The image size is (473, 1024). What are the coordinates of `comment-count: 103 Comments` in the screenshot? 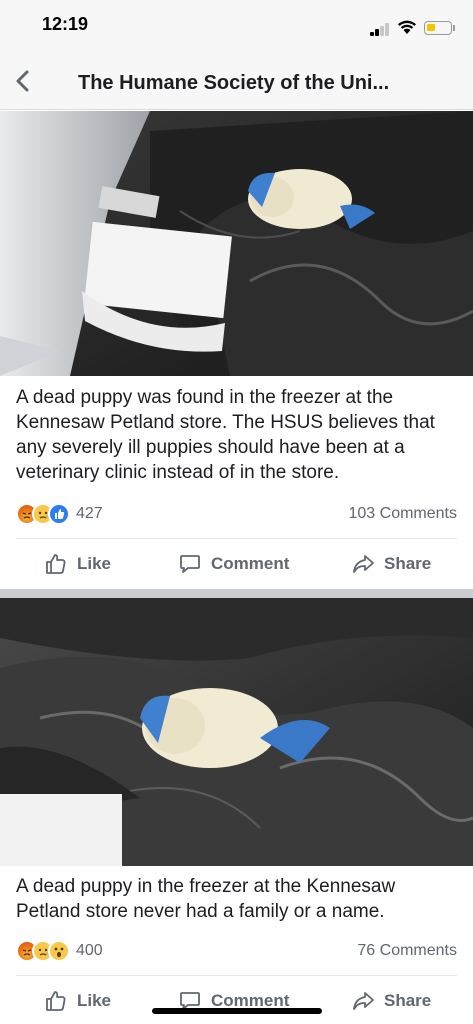 It's located at (403, 514).